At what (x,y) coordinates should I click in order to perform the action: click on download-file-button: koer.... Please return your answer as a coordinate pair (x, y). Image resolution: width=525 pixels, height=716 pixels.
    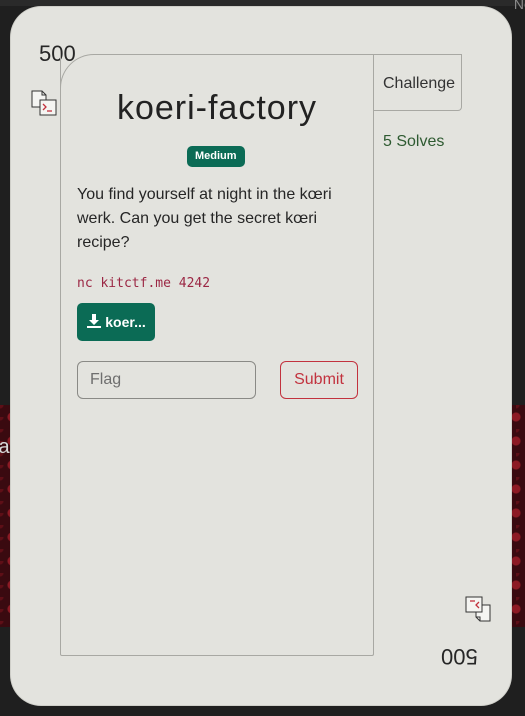
    Looking at the image, I should click on (116, 322).